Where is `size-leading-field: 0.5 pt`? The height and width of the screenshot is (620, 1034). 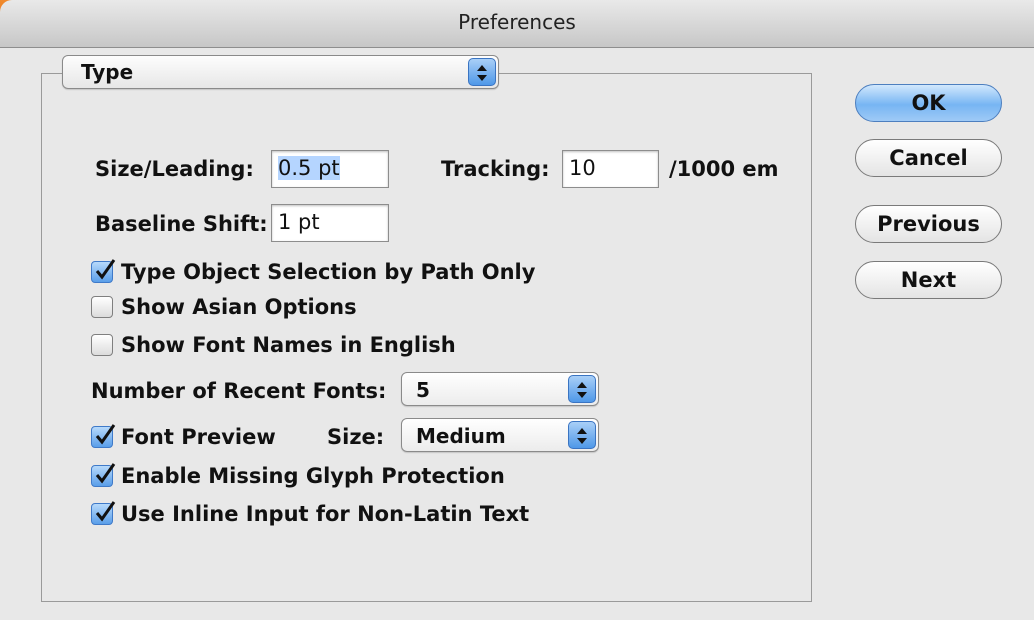 size-leading-field: 0.5 pt is located at coordinates (330, 169).